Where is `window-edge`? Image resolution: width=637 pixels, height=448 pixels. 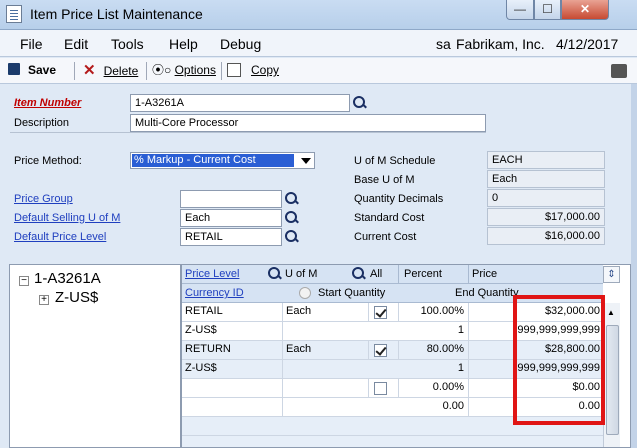 window-edge is located at coordinates (634, 266).